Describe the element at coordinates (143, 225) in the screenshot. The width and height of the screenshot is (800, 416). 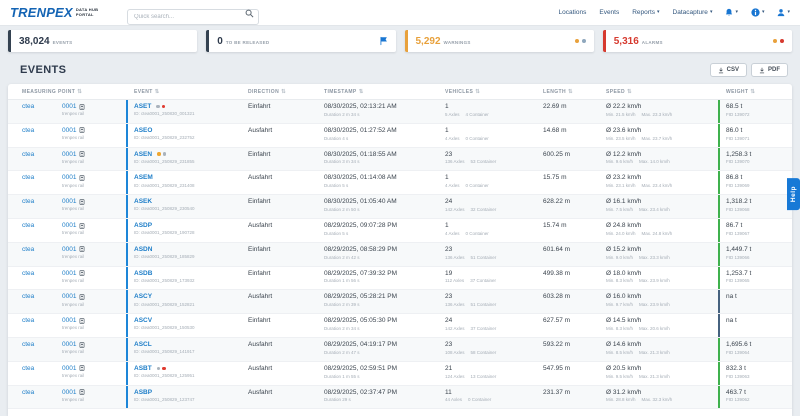
I see `event-code-link: ASDP` at that location.